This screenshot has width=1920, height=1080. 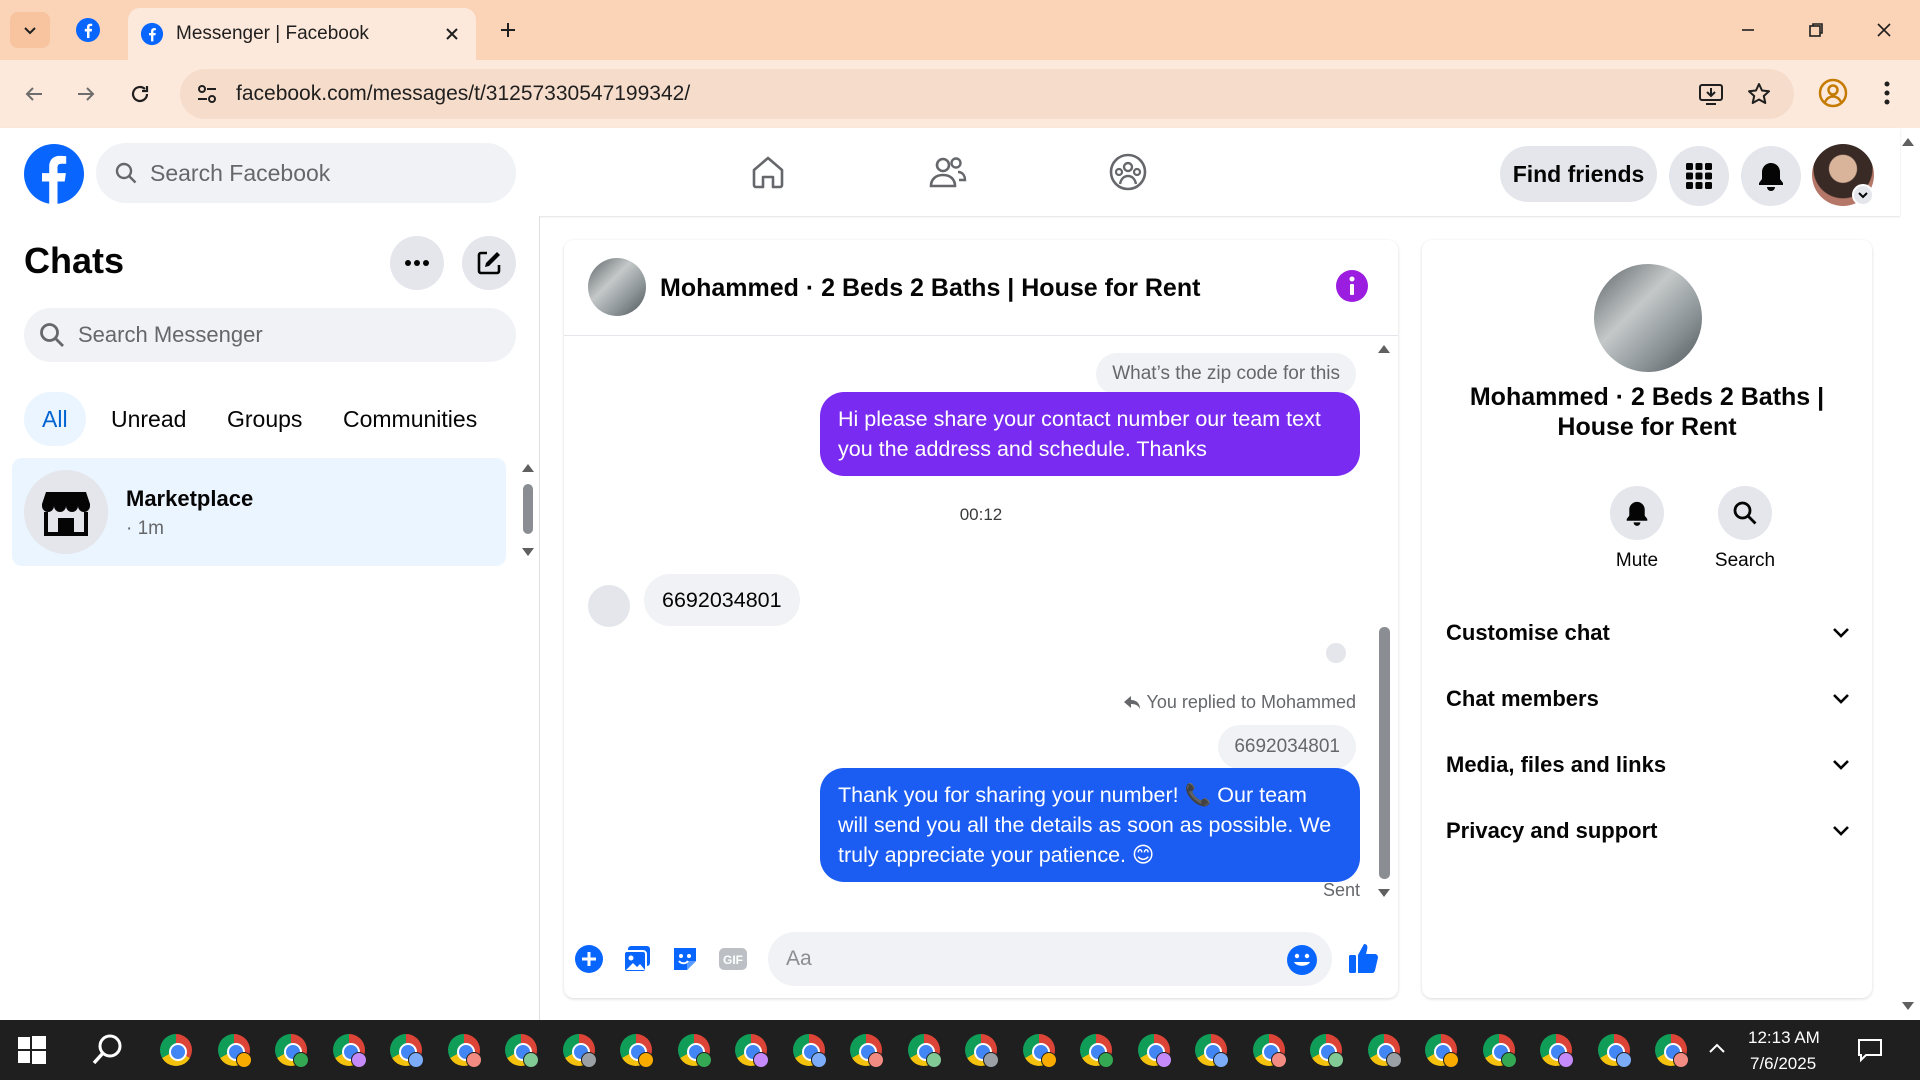 I want to click on account-menu-caret, so click(x=1863, y=195).